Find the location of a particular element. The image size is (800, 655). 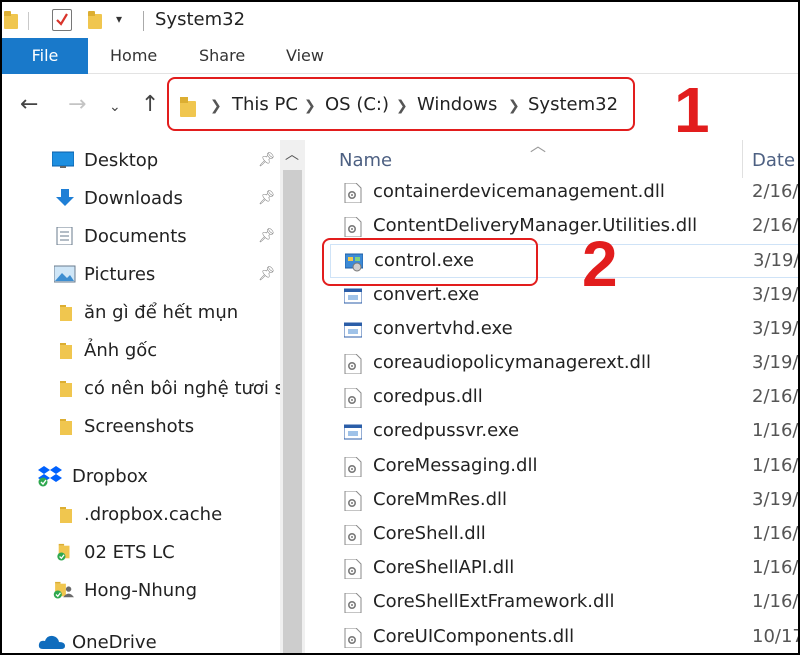

title-divider is located at coordinates (143, 21).